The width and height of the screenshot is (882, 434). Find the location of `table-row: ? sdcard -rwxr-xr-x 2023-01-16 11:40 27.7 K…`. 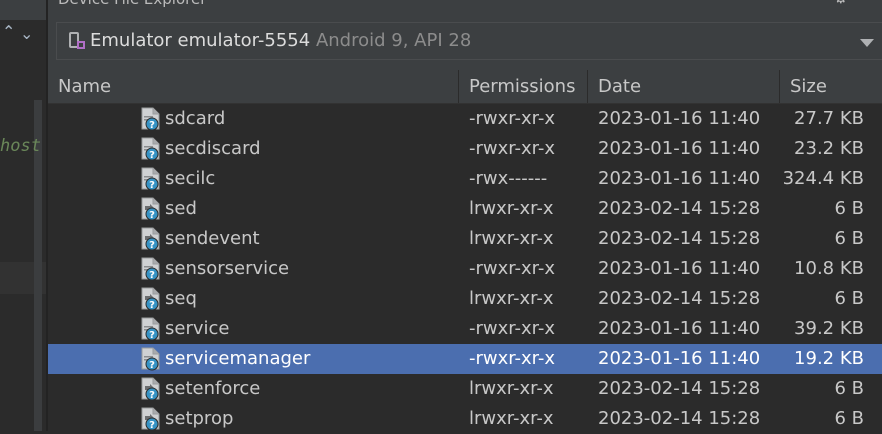

table-row: ? sdcard -rwxr-xr-x 2023-01-16 11:40 27.7 K… is located at coordinates (465, 119).